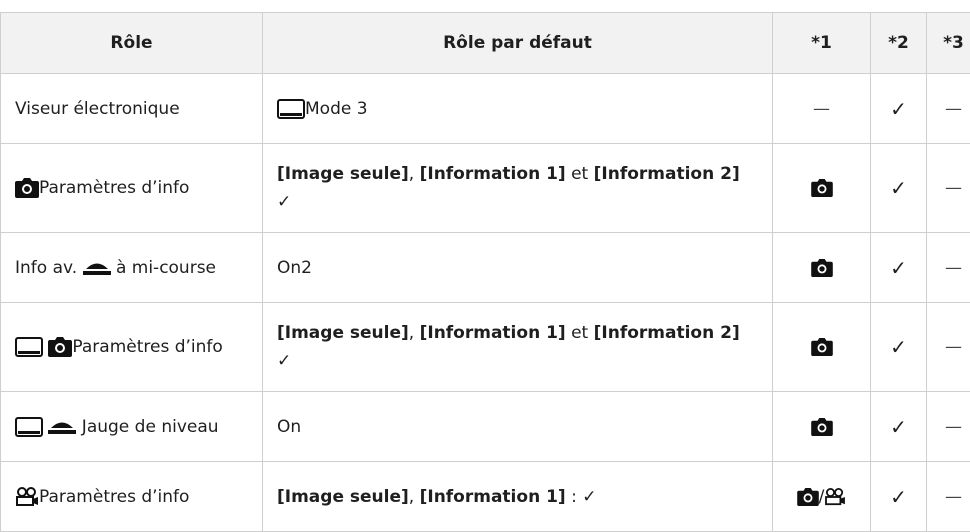  What do you see at coordinates (822, 43) in the screenshot?
I see `header-col1: *1` at bounding box center [822, 43].